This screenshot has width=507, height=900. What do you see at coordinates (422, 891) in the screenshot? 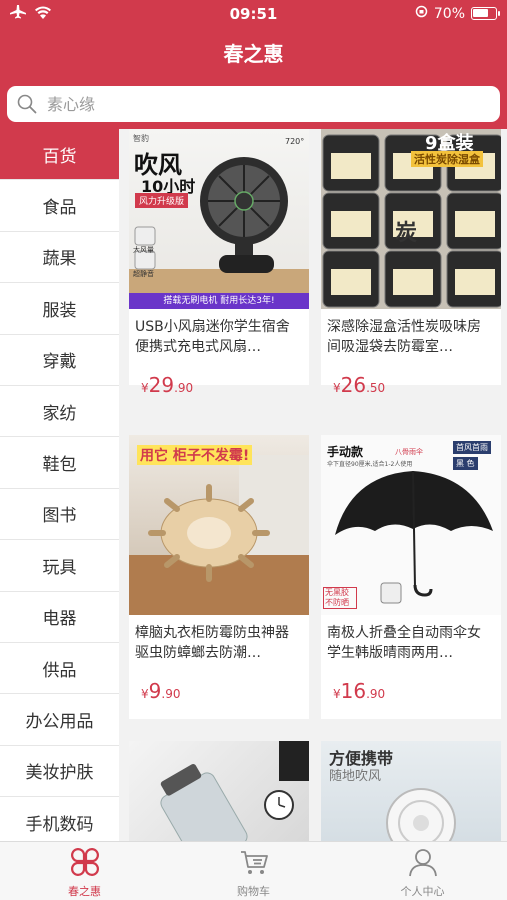
I see `tab-label: 个人中心` at bounding box center [422, 891].